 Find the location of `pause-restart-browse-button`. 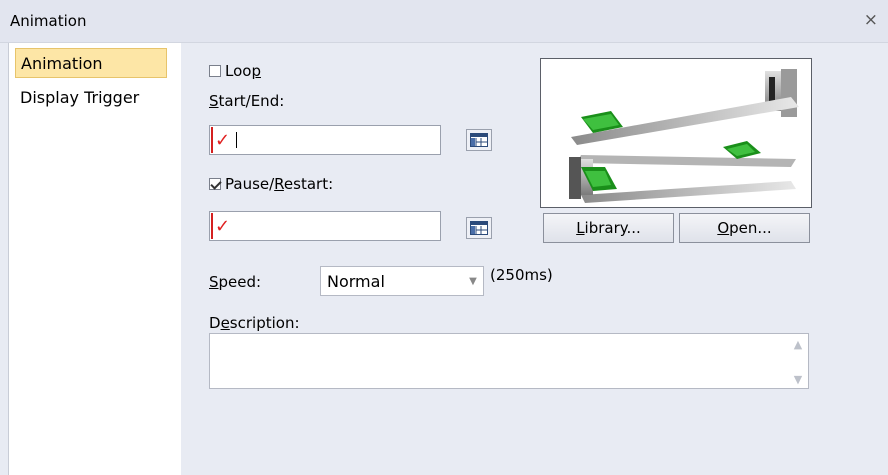

pause-restart-browse-button is located at coordinates (479, 228).